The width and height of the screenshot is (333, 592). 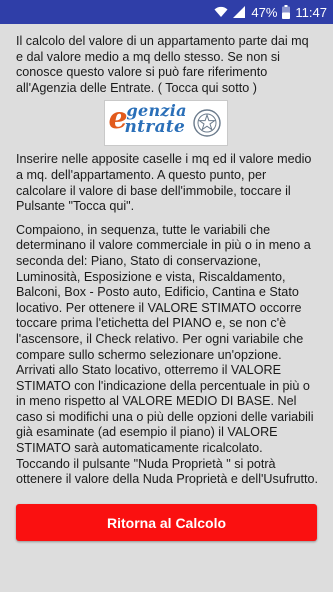 What do you see at coordinates (221, 12) in the screenshot?
I see `wifi-icon` at bounding box center [221, 12].